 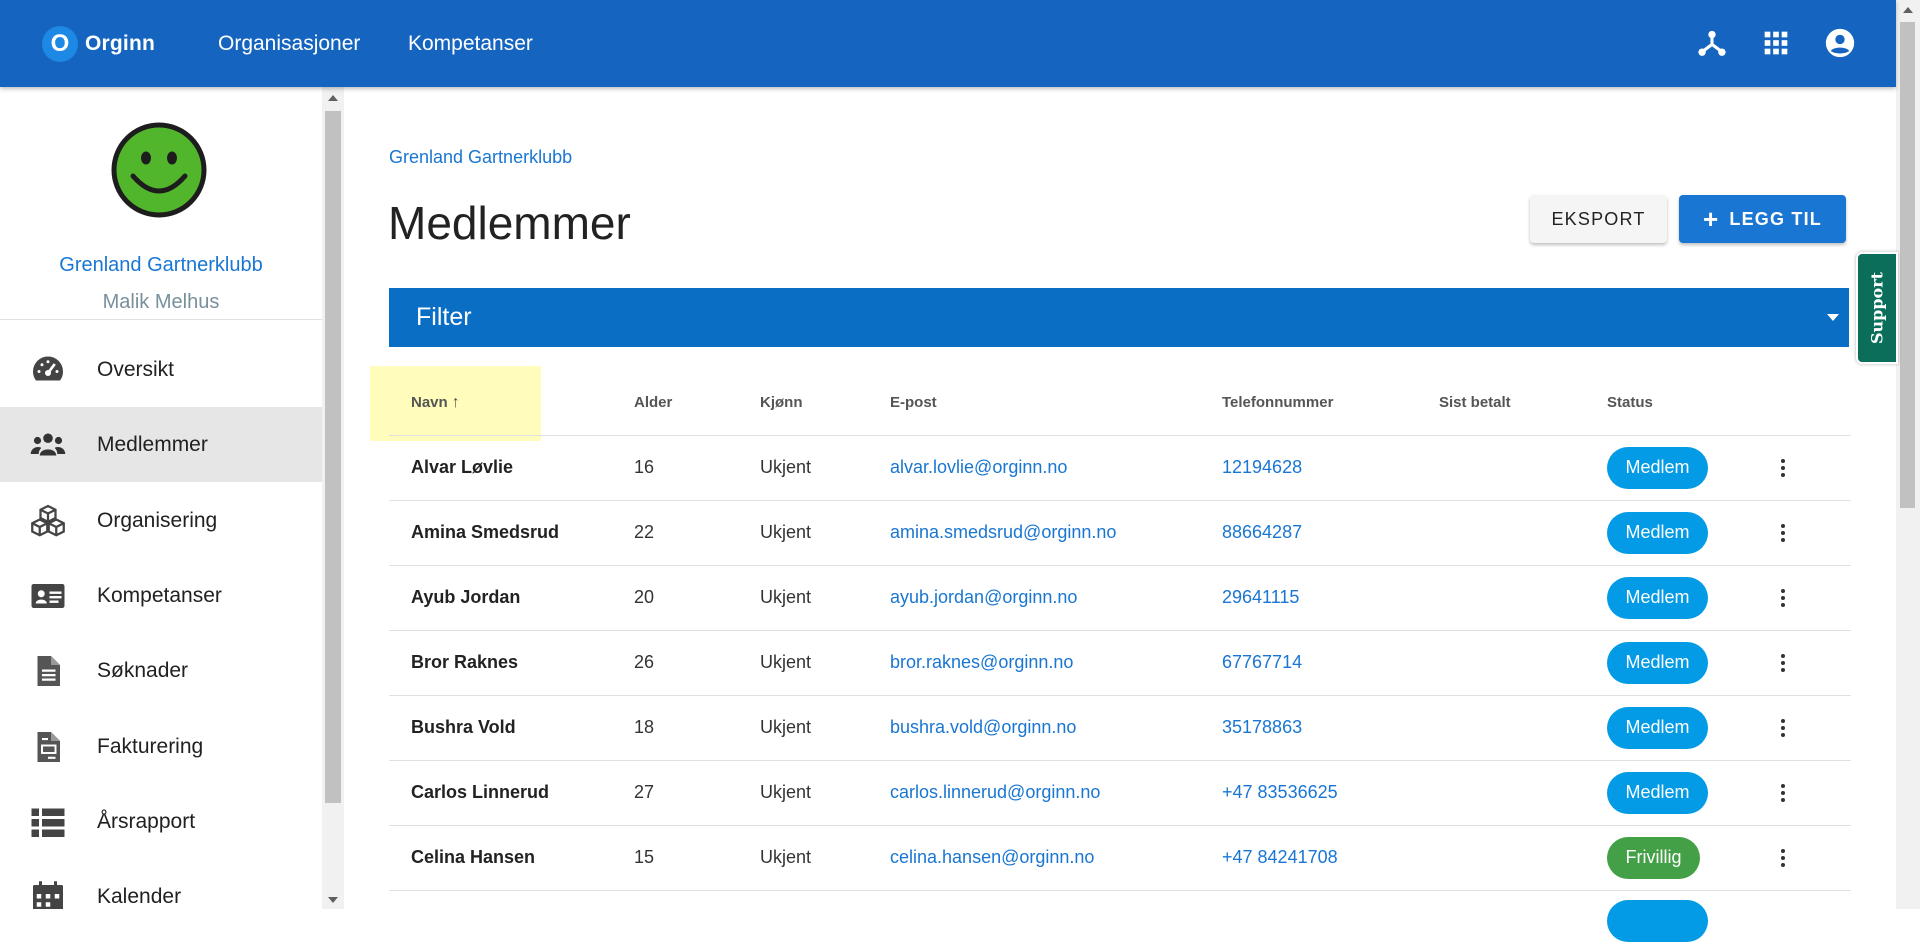 What do you see at coordinates (981, 662) in the screenshot?
I see `member-email-link: bror.raknes@orginn.no` at bounding box center [981, 662].